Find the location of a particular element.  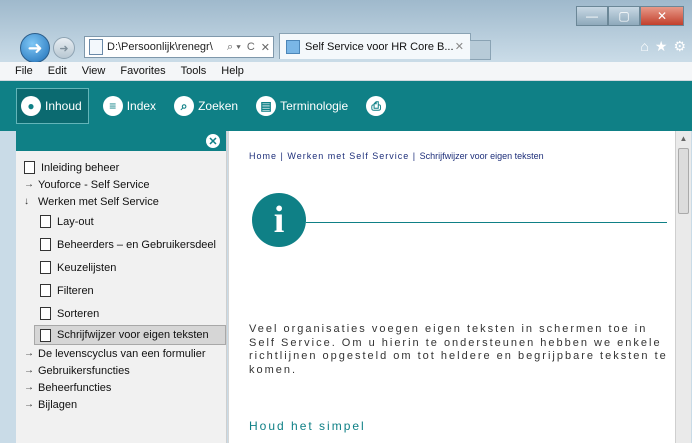

new-tab-button is located at coordinates (480, 50).